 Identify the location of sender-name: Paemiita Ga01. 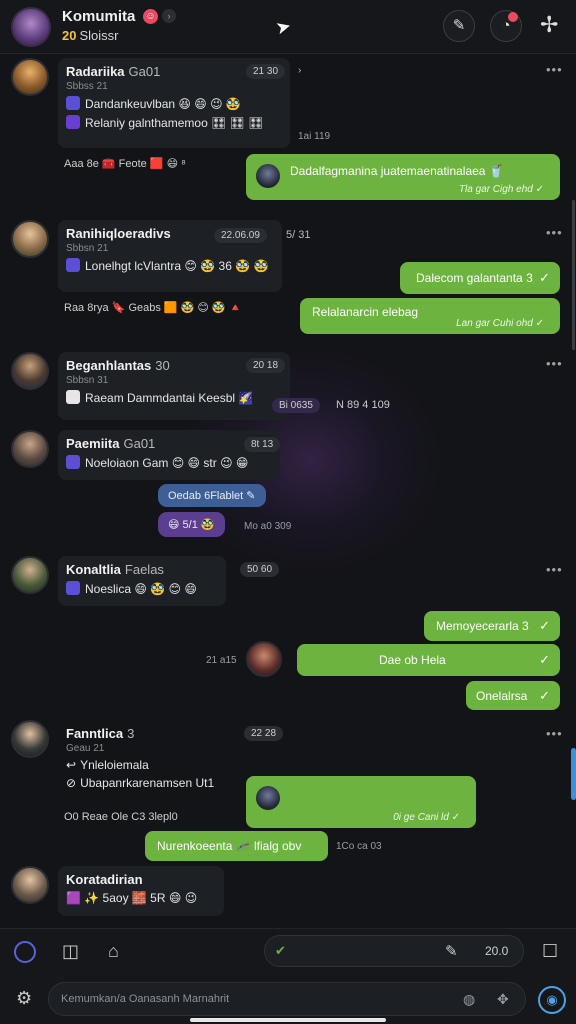
(169, 443).